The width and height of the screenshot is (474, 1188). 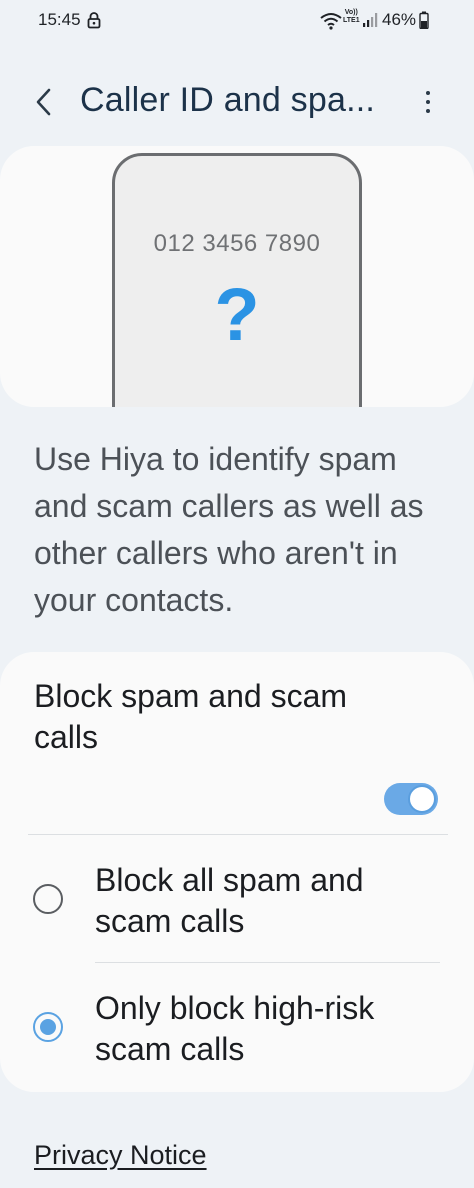 I want to click on option-block-all: Block all spam and scam calls, so click(x=237, y=904).